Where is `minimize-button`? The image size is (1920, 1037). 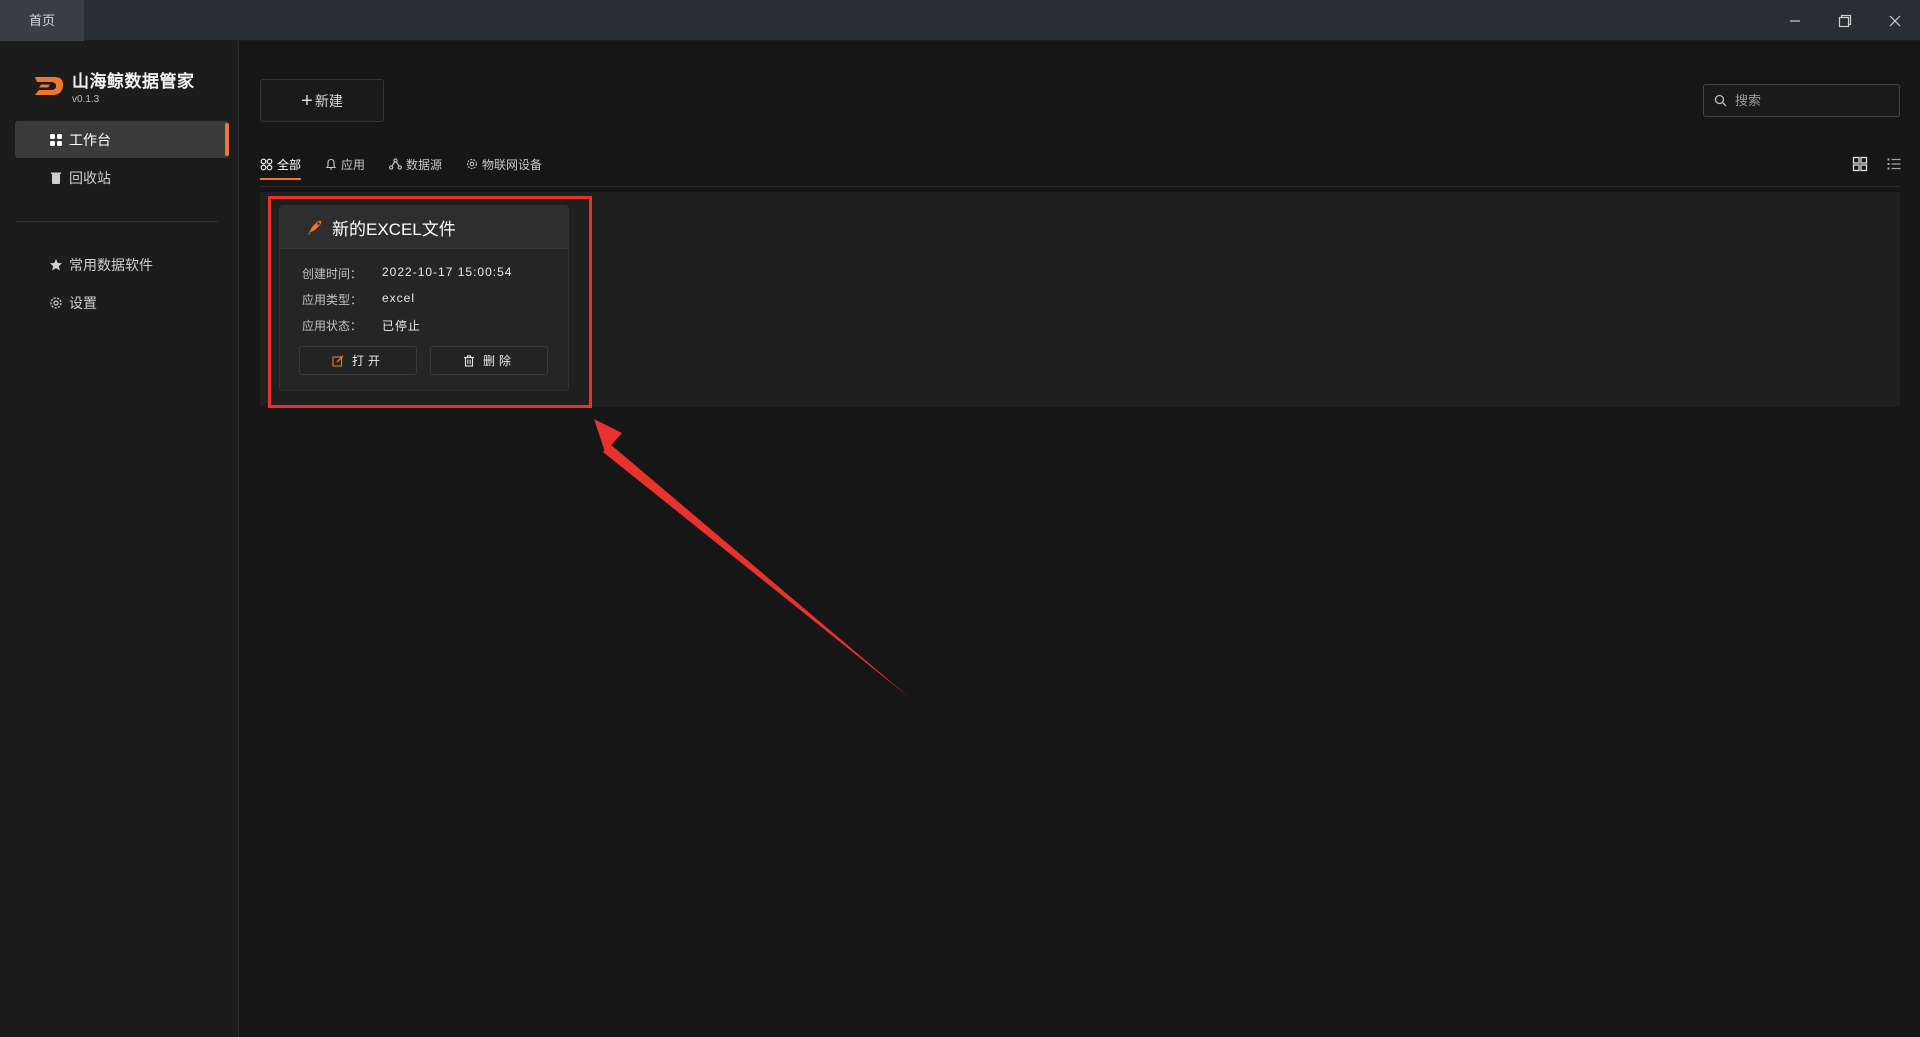 minimize-button is located at coordinates (1795, 20).